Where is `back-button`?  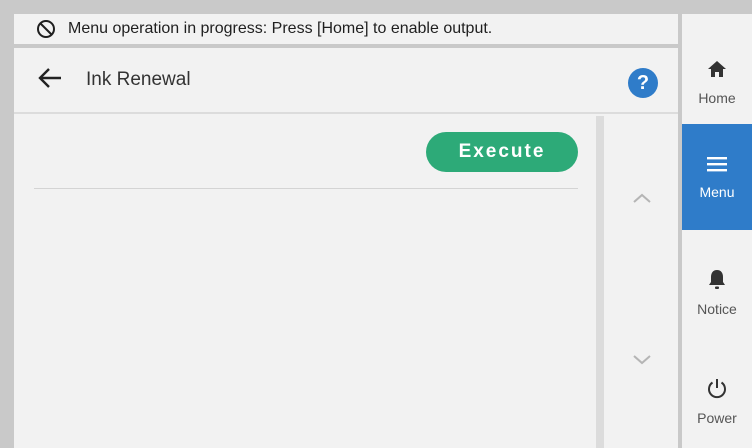
back-button is located at coordinates (50, 80).